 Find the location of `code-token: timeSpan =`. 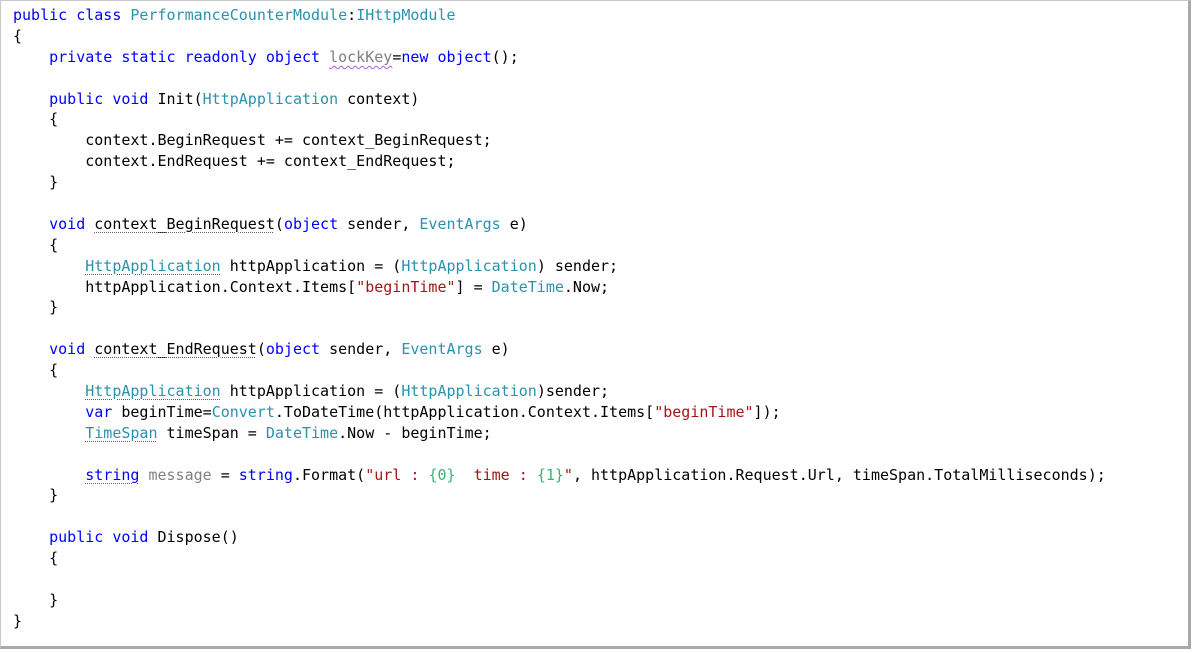

code-token: timeSpan = is located at coordinates (211, 432).